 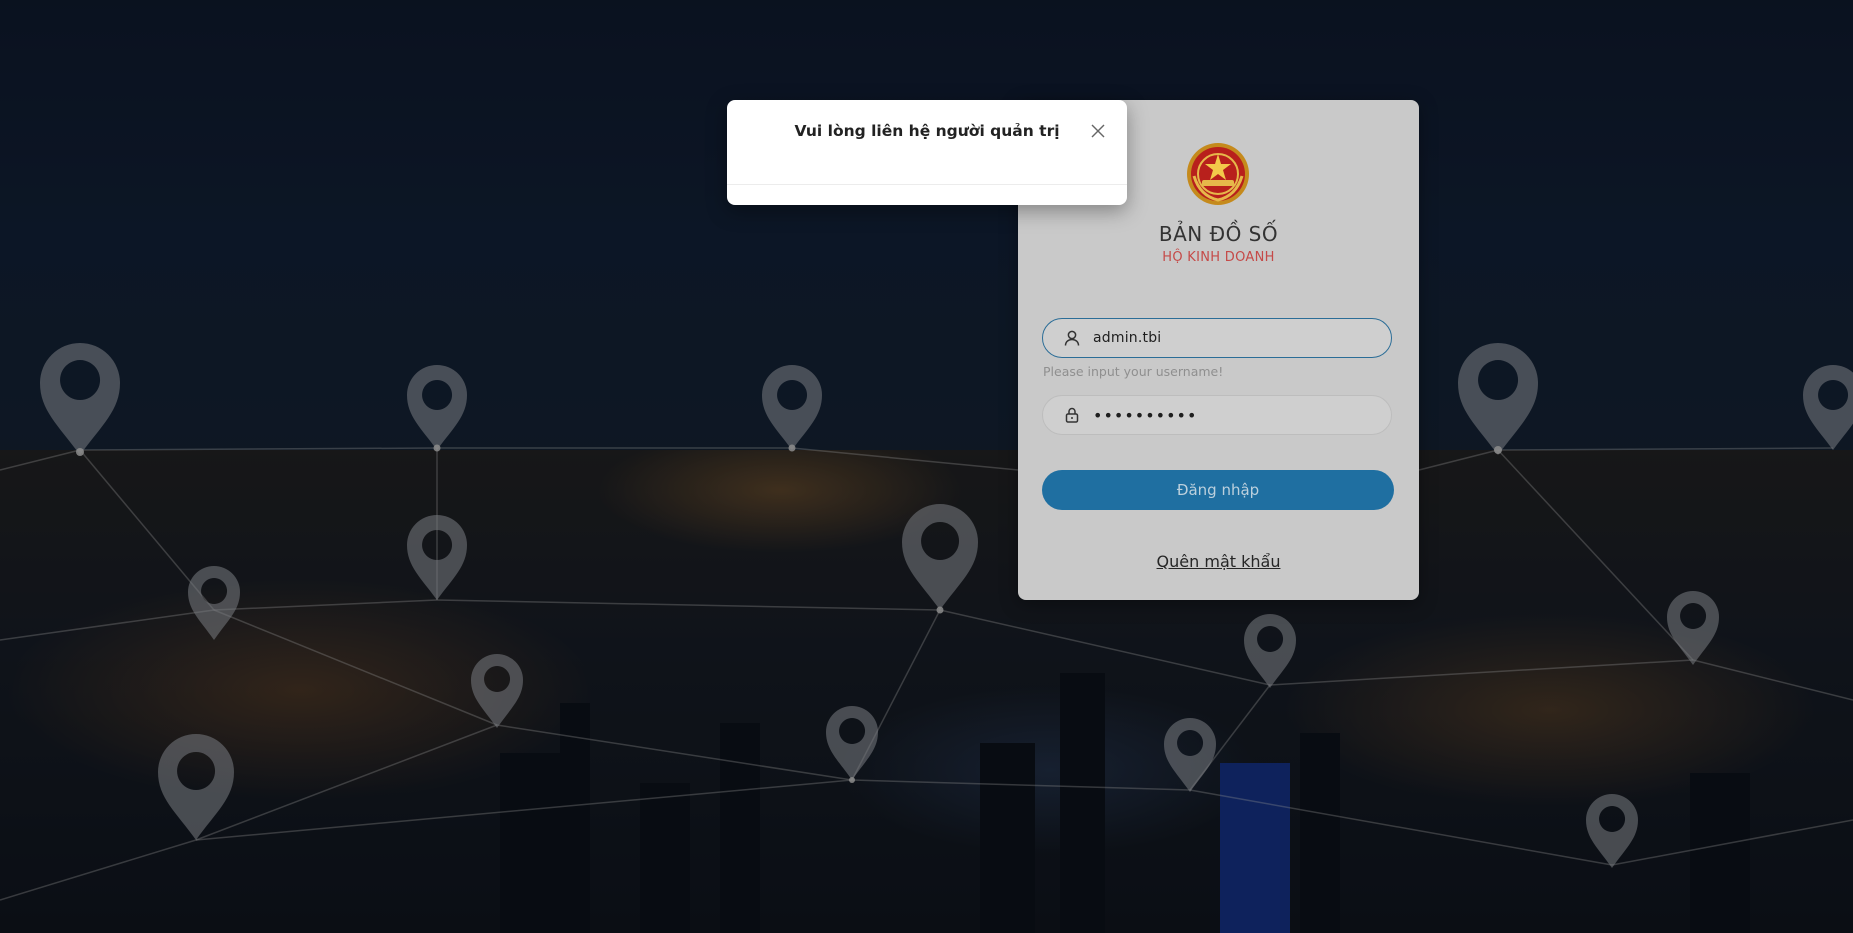 I want to click on password-input, so click(x=1242, y=415).